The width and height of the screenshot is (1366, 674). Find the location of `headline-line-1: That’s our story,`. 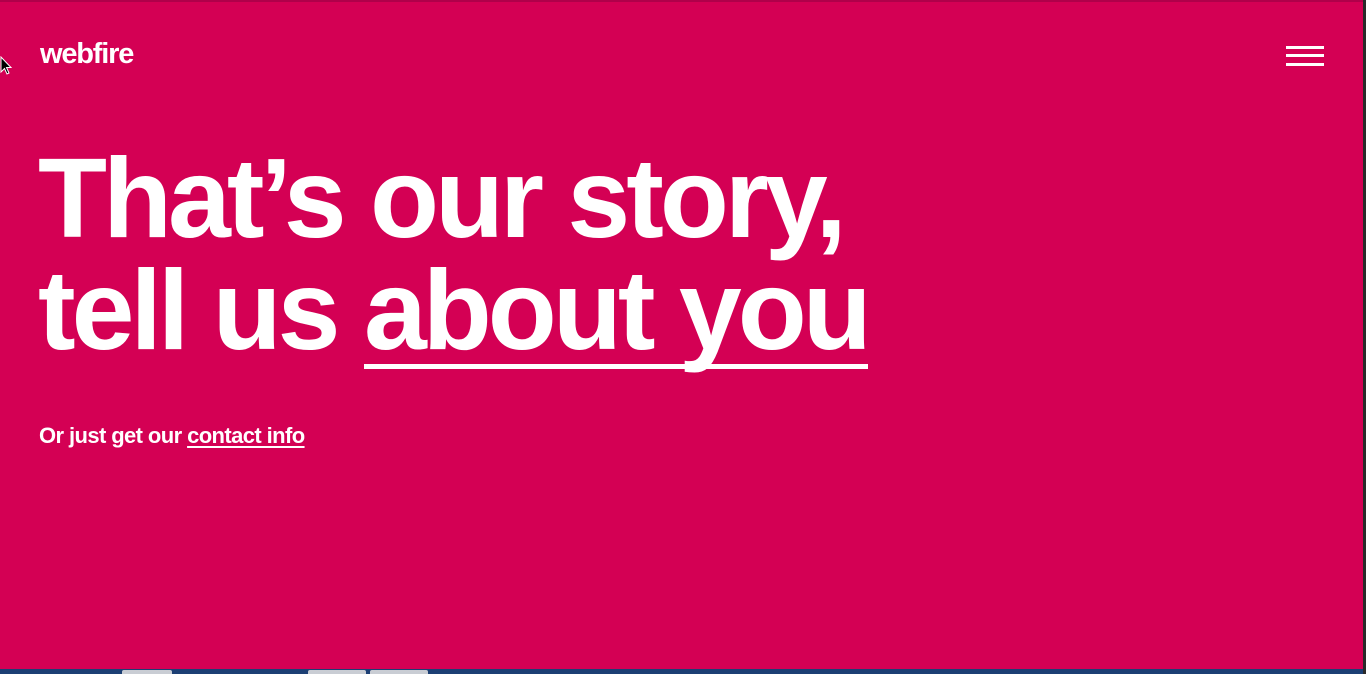

headline-line-1: That’s our story, is located at coordinates (442, 198).